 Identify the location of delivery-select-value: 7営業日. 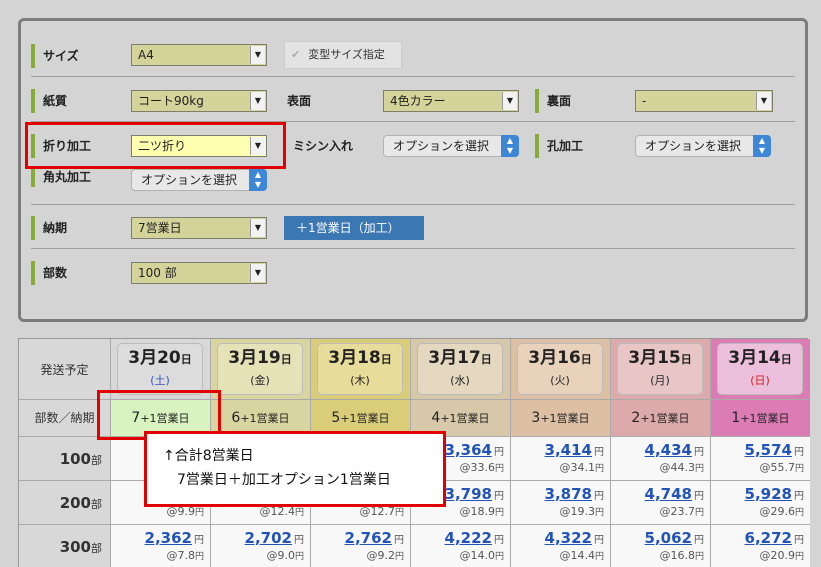
(160, 228).